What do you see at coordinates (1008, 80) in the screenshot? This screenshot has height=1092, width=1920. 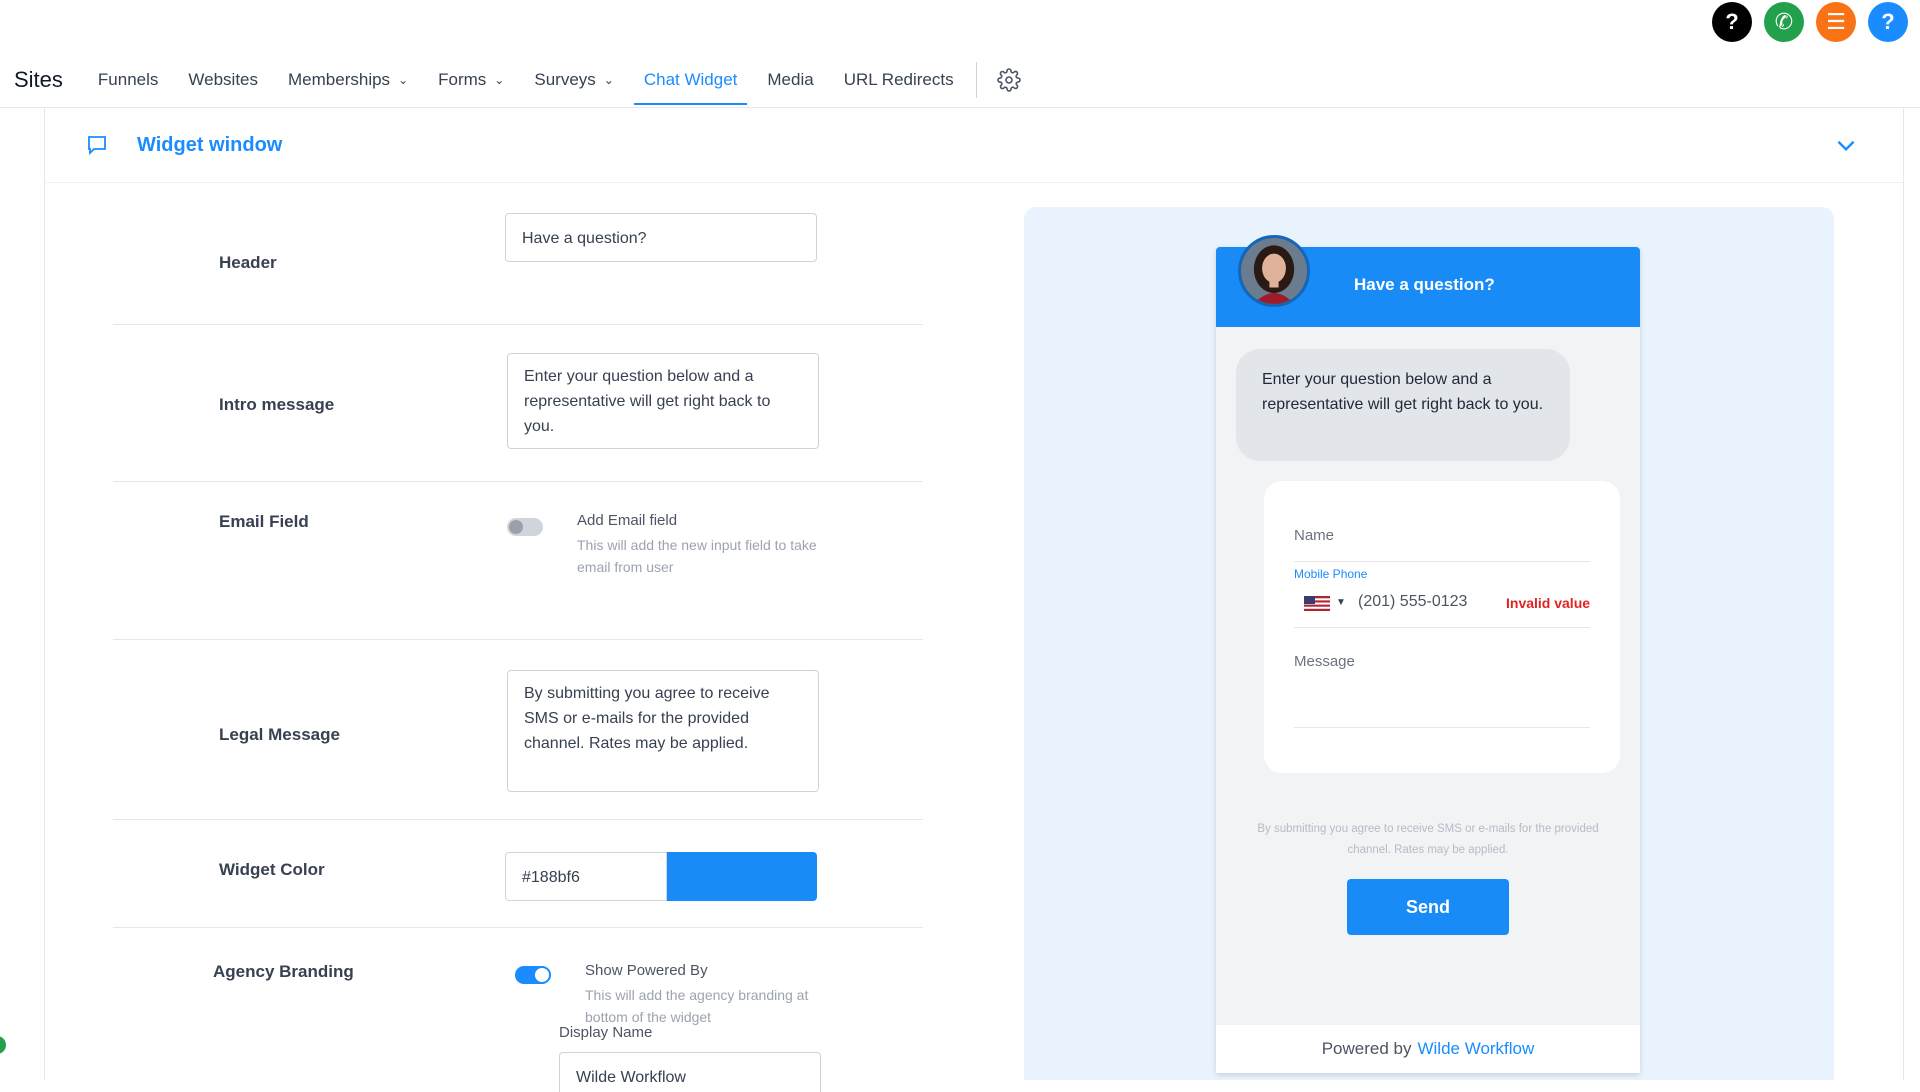 I see `gear-icon` at bounding box center [1008, 80].